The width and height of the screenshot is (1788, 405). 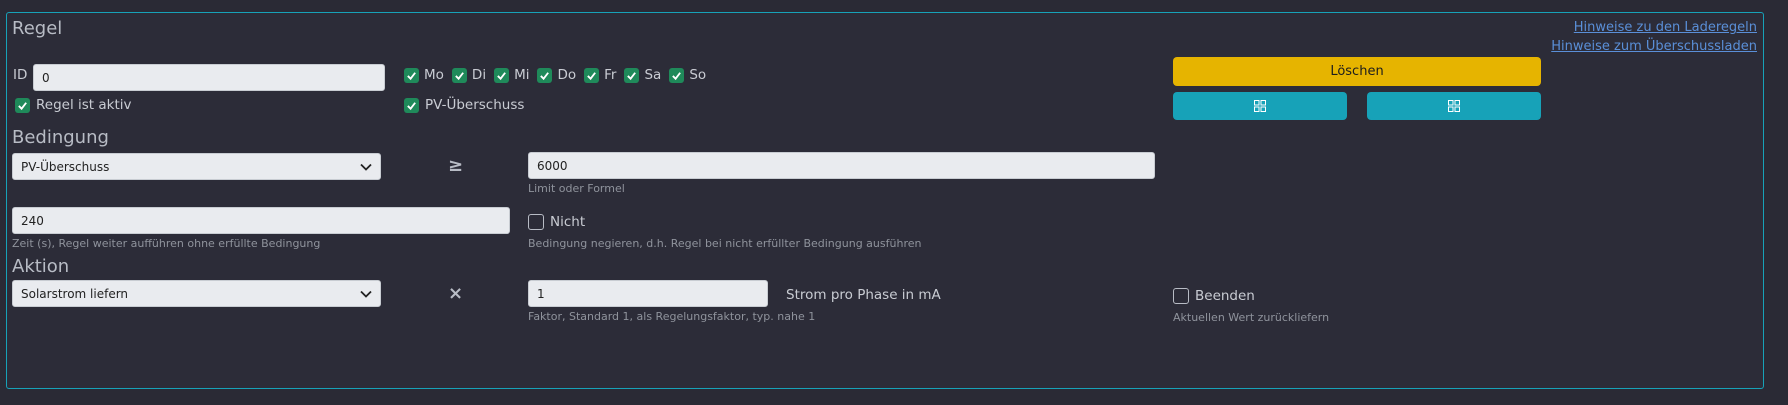 What do you see at coordinates (60, 137) in the screenshot?
I see `condition-section-title: Bedingung` at bounding box center [60, 137].